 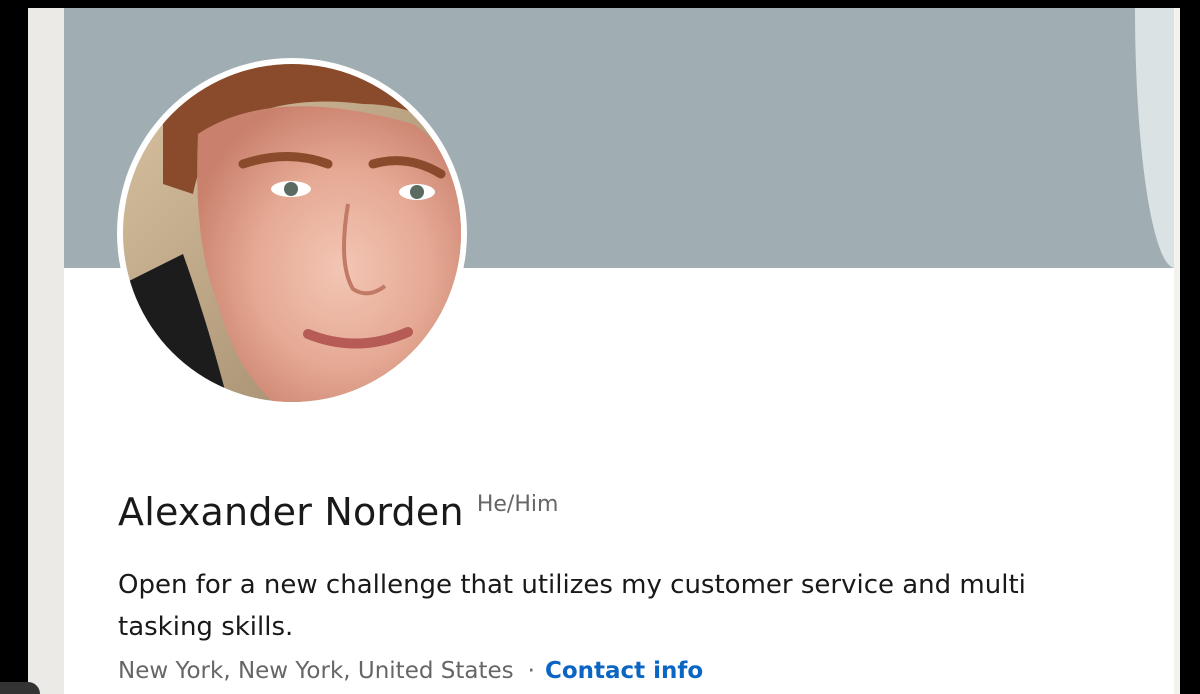 I want to click on contact-info-link: Contact info, so click(x=624, y=671).